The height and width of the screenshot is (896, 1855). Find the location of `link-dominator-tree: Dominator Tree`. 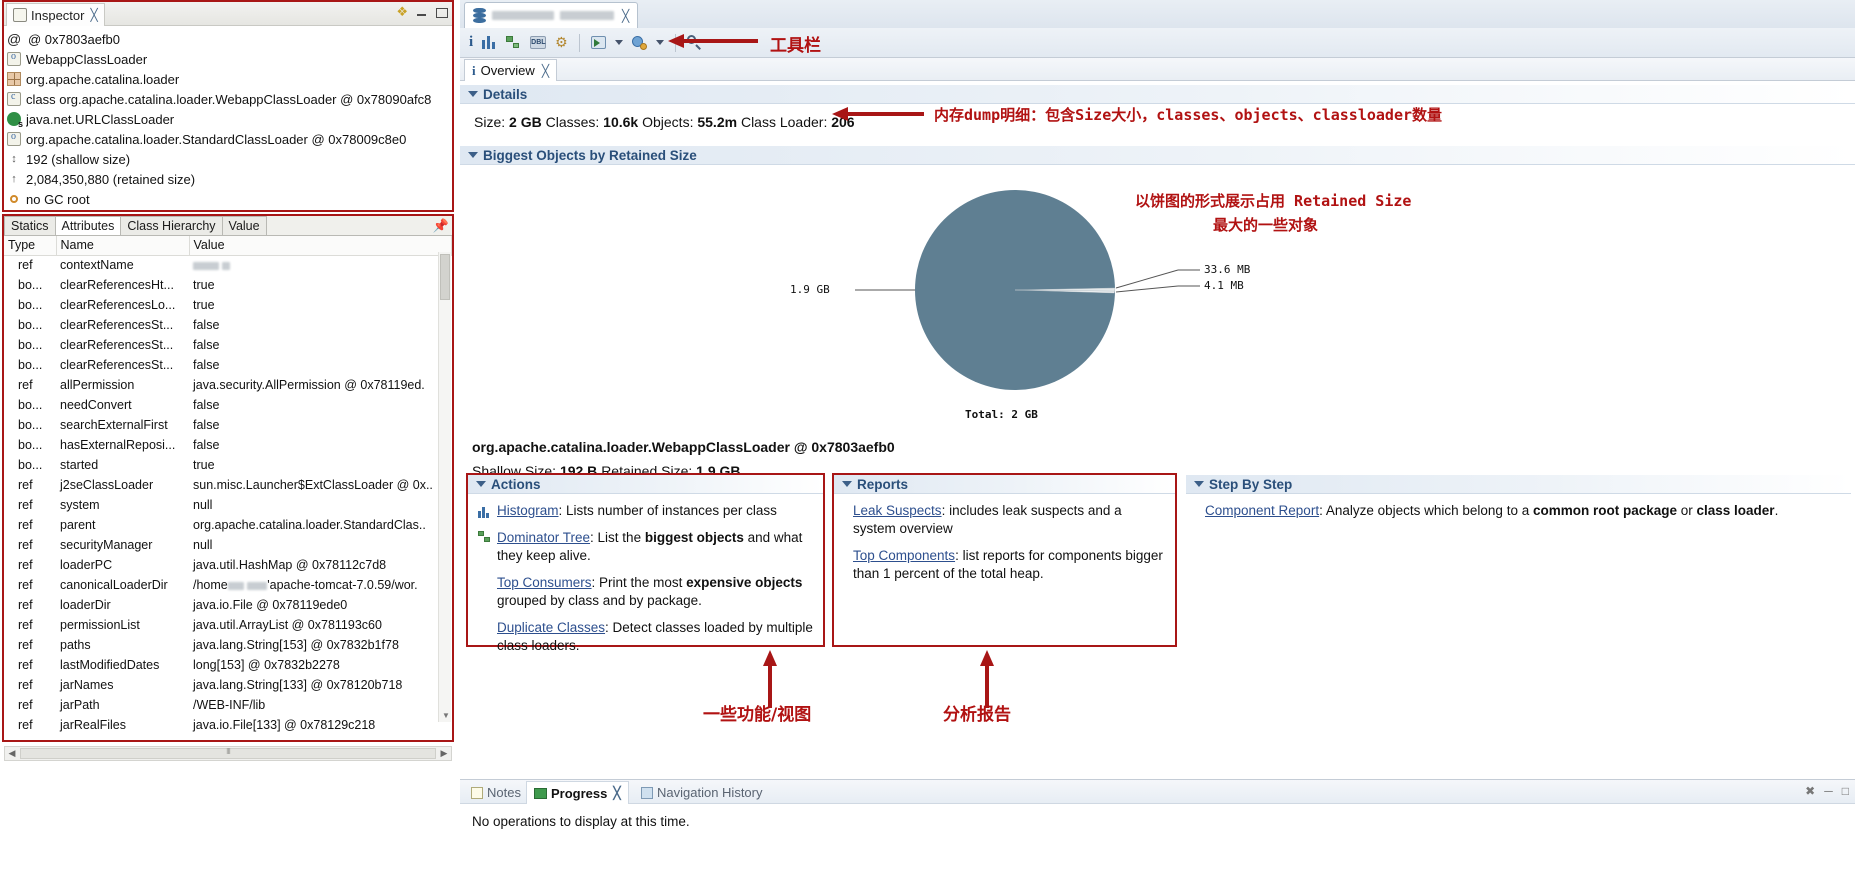

link-dominator-tree: Dominator Tree is located at coordinates (543, 537).